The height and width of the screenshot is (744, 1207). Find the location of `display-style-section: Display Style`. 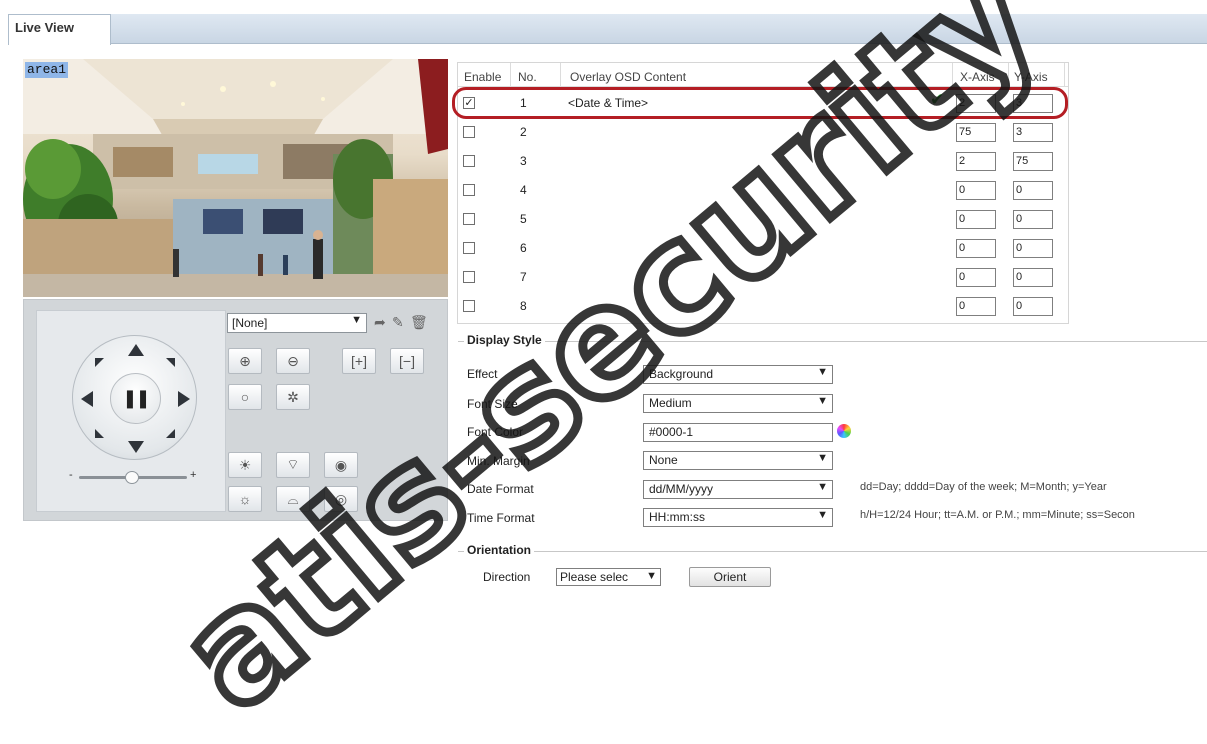

display-style-section: Display Style is located at coordinates (832, 340).